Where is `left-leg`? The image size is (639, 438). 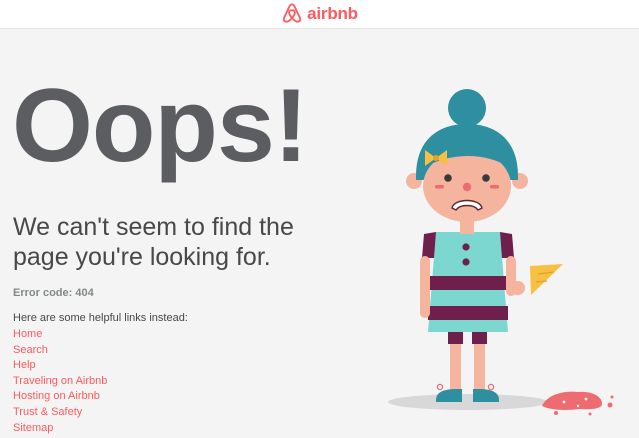 left-leg is located at coordinates (455, 366).